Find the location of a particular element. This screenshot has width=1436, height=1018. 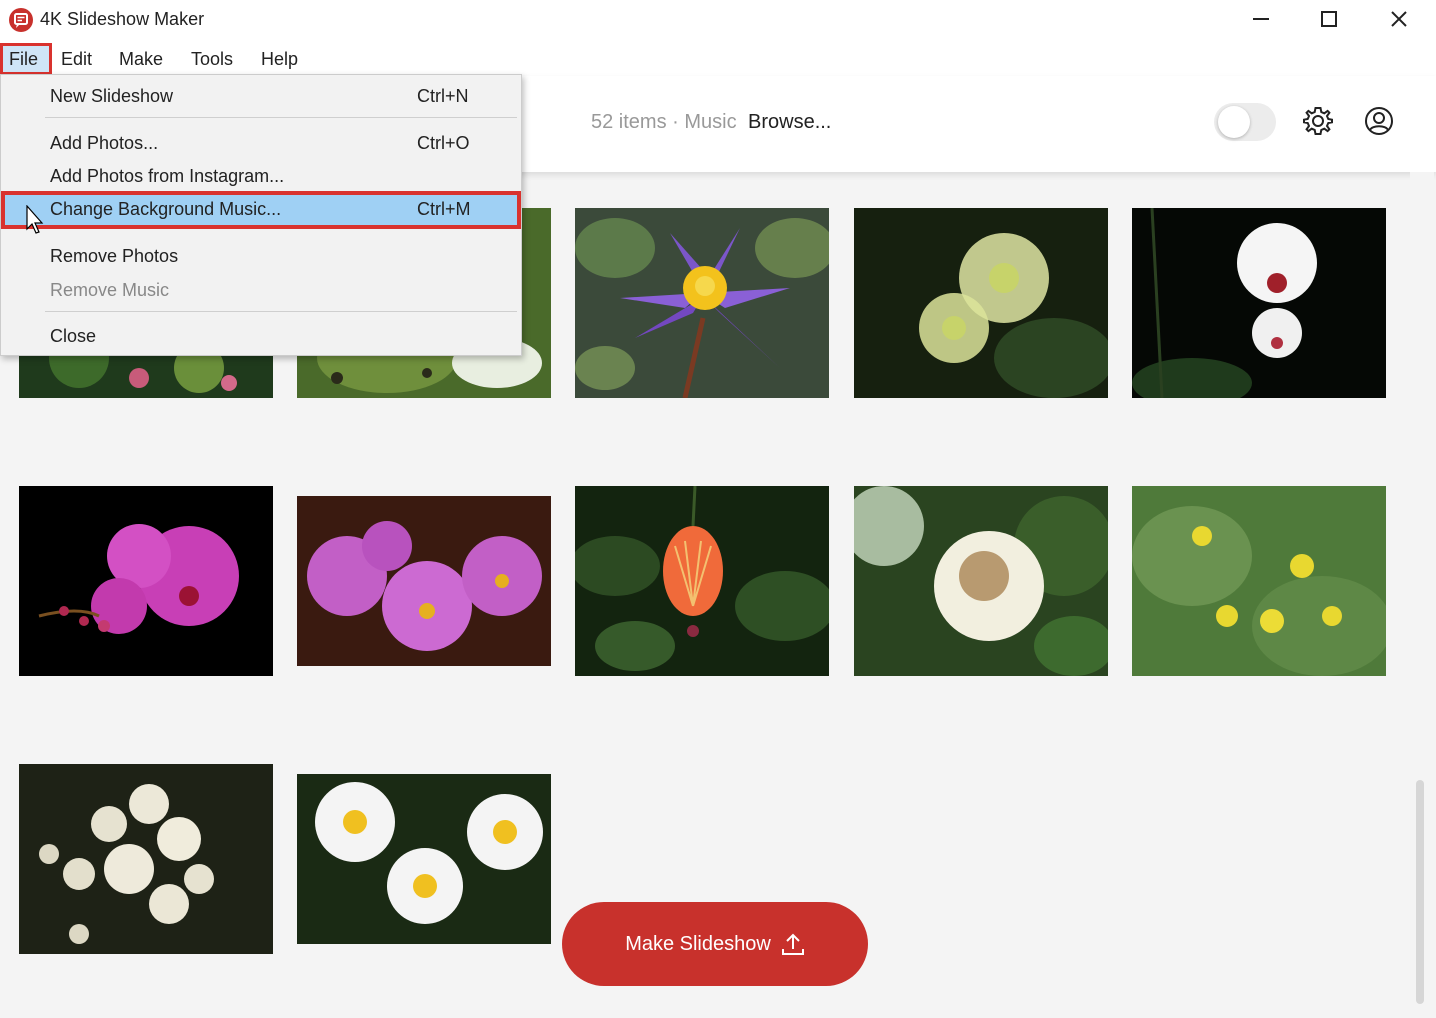

make-slideshow-label: Make Slideshow is located at coordinates (698, 943).